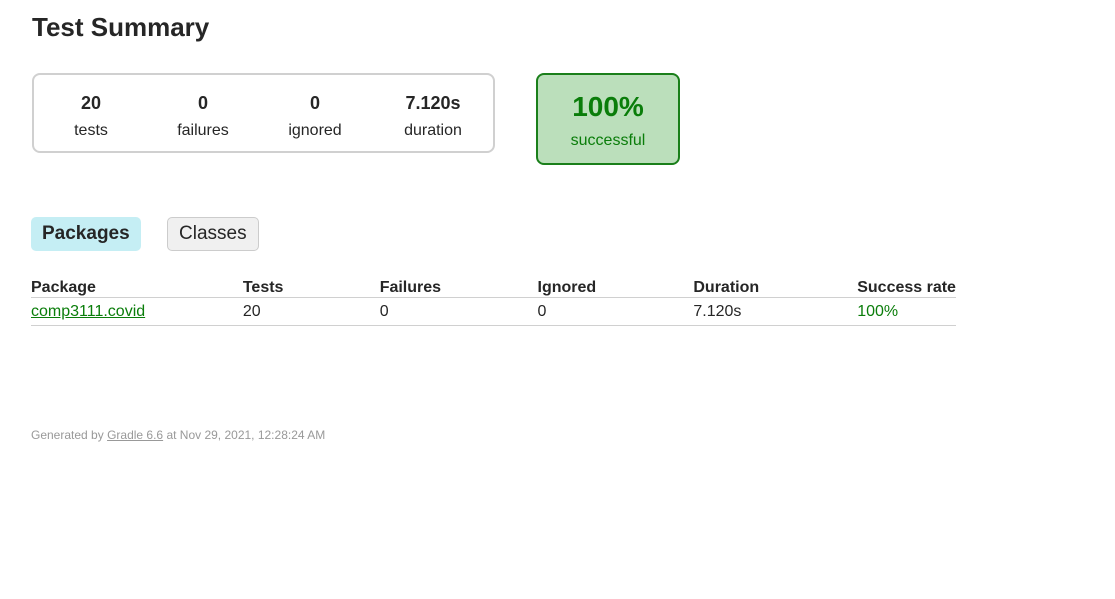 The height and width of the screenshot is (599, 1115). What do you see at coordinates (69, 435) in the screenshot?
I see `footer-prefix: Generated by` at bounding box center [69, 435].